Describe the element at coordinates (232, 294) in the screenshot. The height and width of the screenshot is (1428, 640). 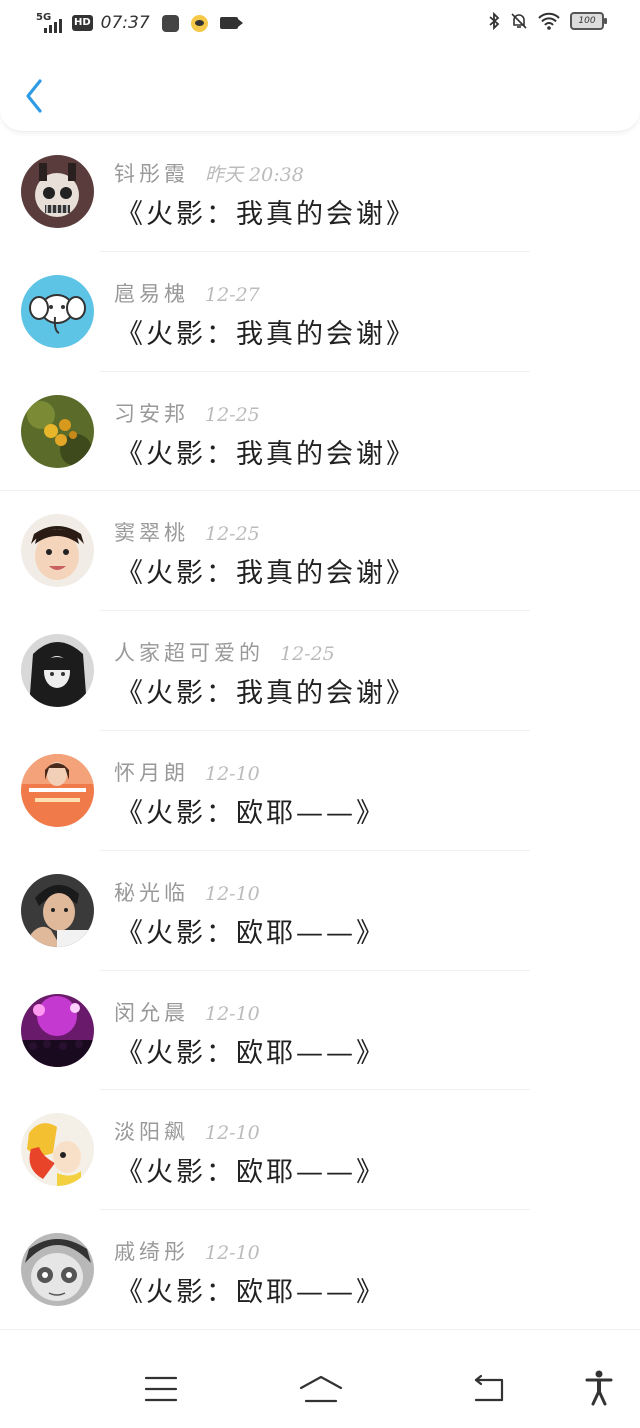
I see `message-time: 12-27` at that location.